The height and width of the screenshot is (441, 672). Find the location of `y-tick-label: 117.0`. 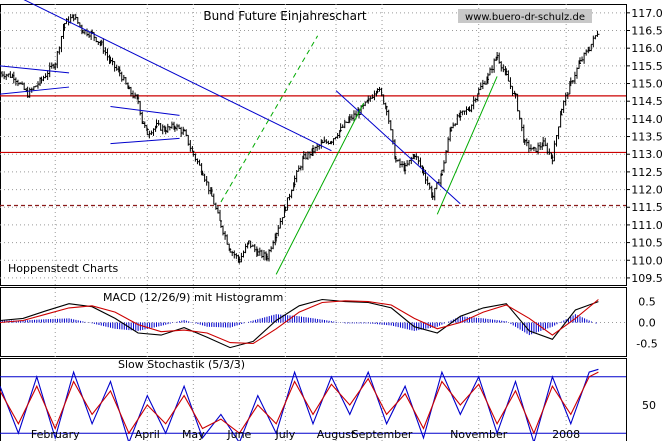

y-tick-label: 117.0 is located at coordinates (647, 13).